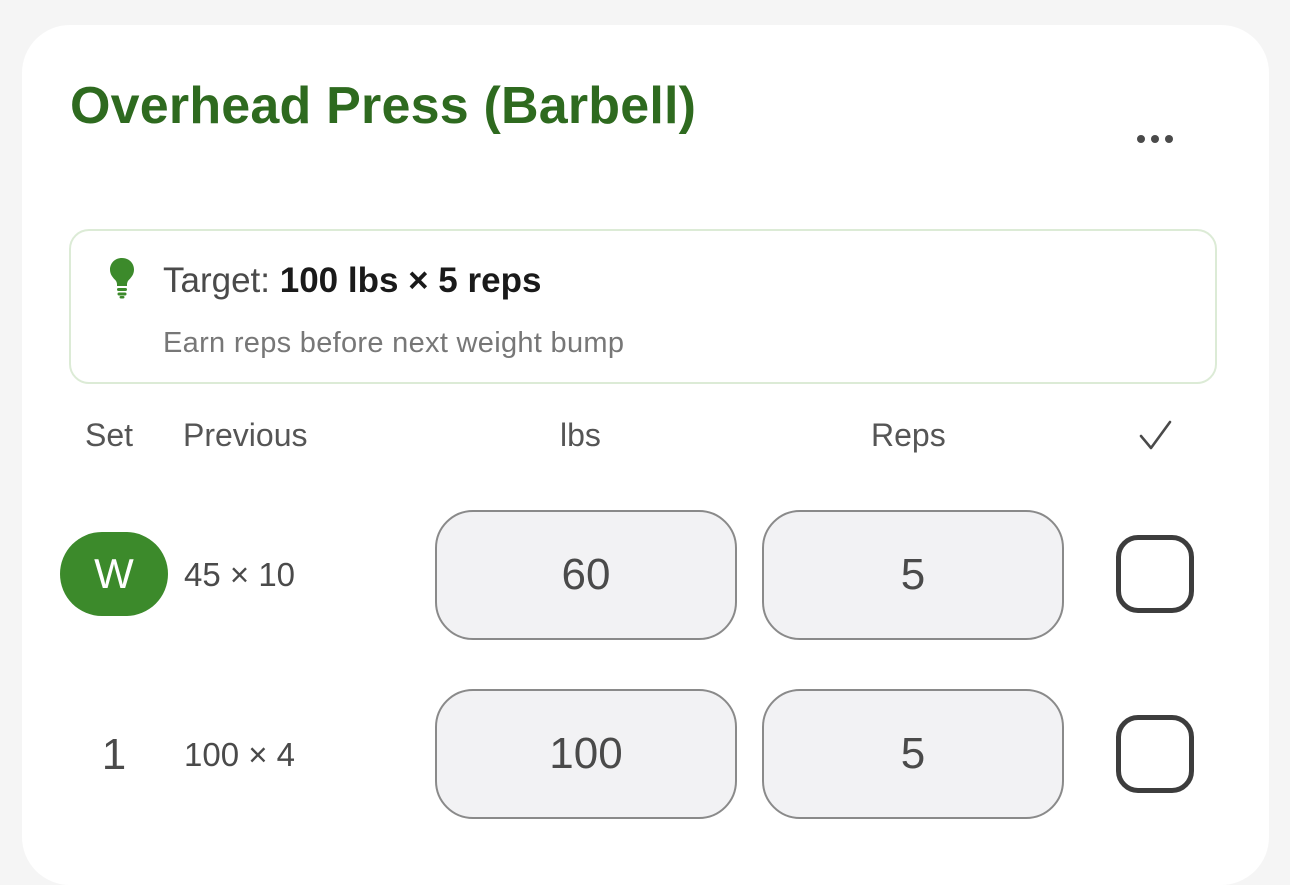  I want to click on lightbulb-icon, so click(122, 278).